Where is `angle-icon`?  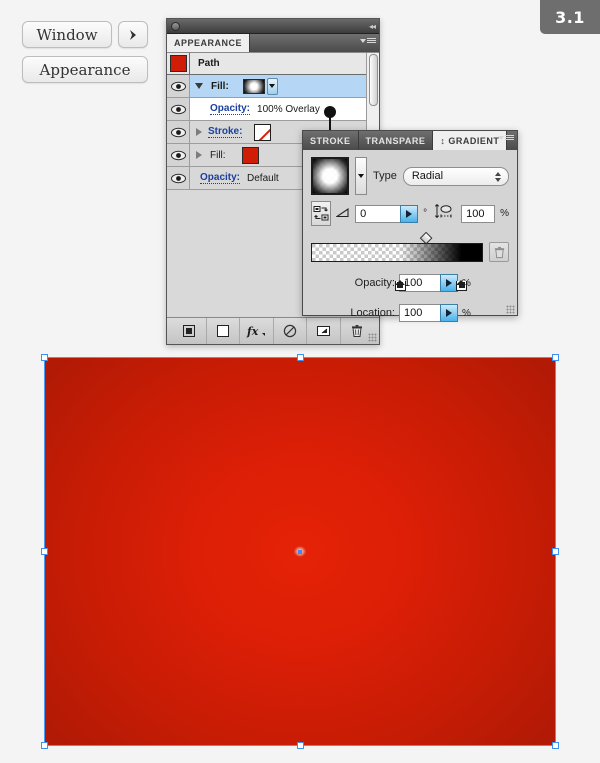 angle-icon is located at coordinates (342, 214).